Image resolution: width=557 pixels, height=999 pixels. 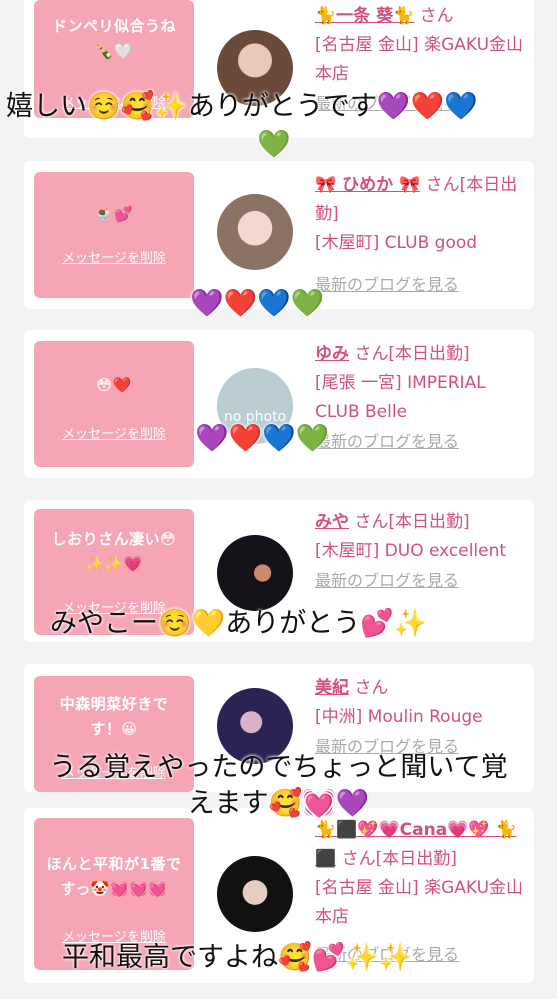 I want to click on message-text: ほんと平和が1番ですっ🤡💓💓💓, so click(x=114, y=876).